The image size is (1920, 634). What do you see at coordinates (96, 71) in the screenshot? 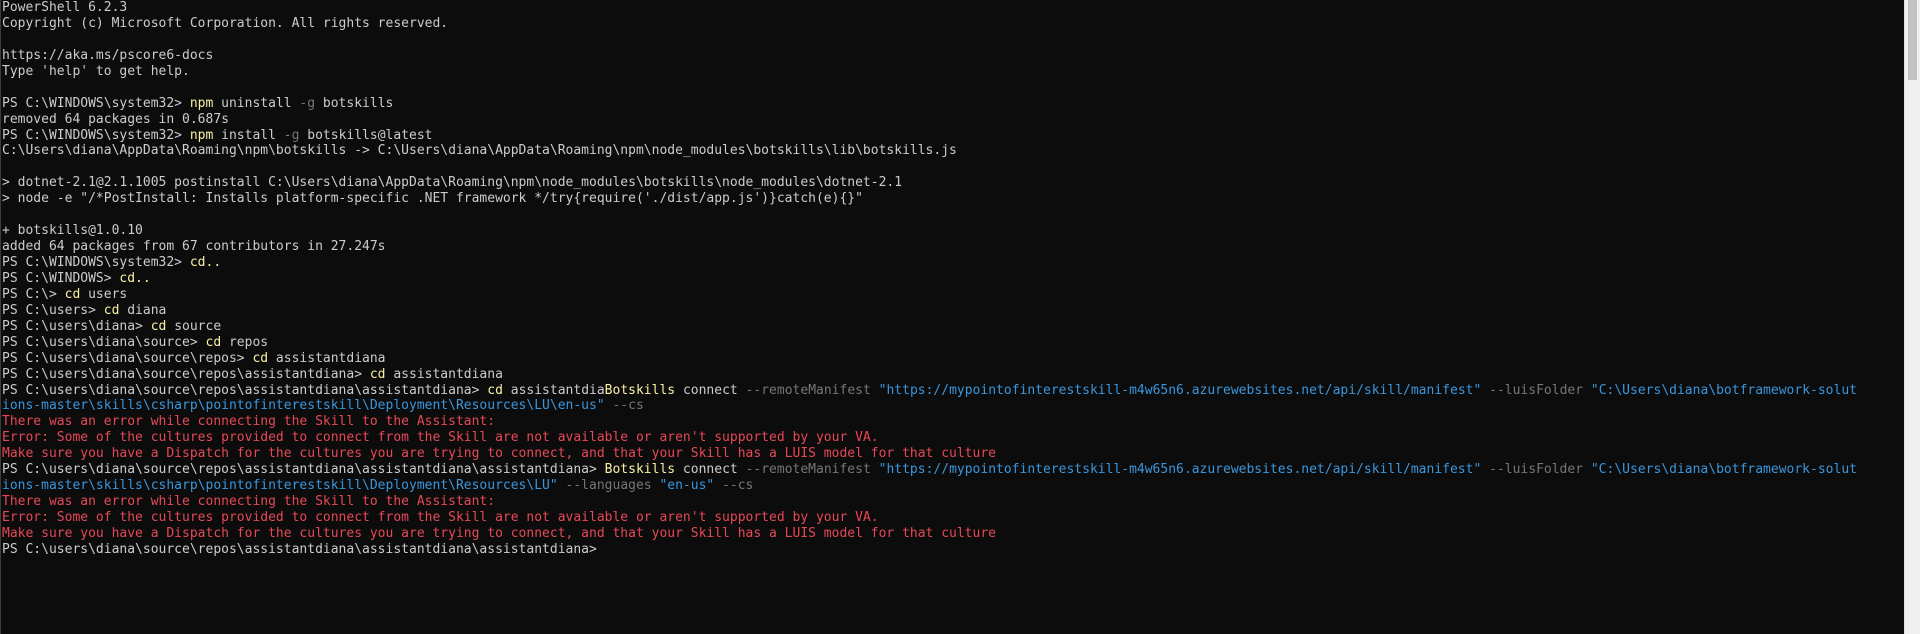
I see `console-text-segment: Type 'help' to get help.` at bounding box center [96, 71].